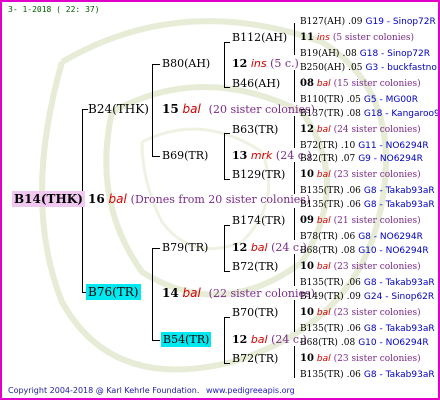 The height and width of the screenshot is (400, 440). What do you see at coordinates (377, 130) in the screenshot?
I see `gen3-note: (24 sister colonies)` at bounding box center [377, 130].